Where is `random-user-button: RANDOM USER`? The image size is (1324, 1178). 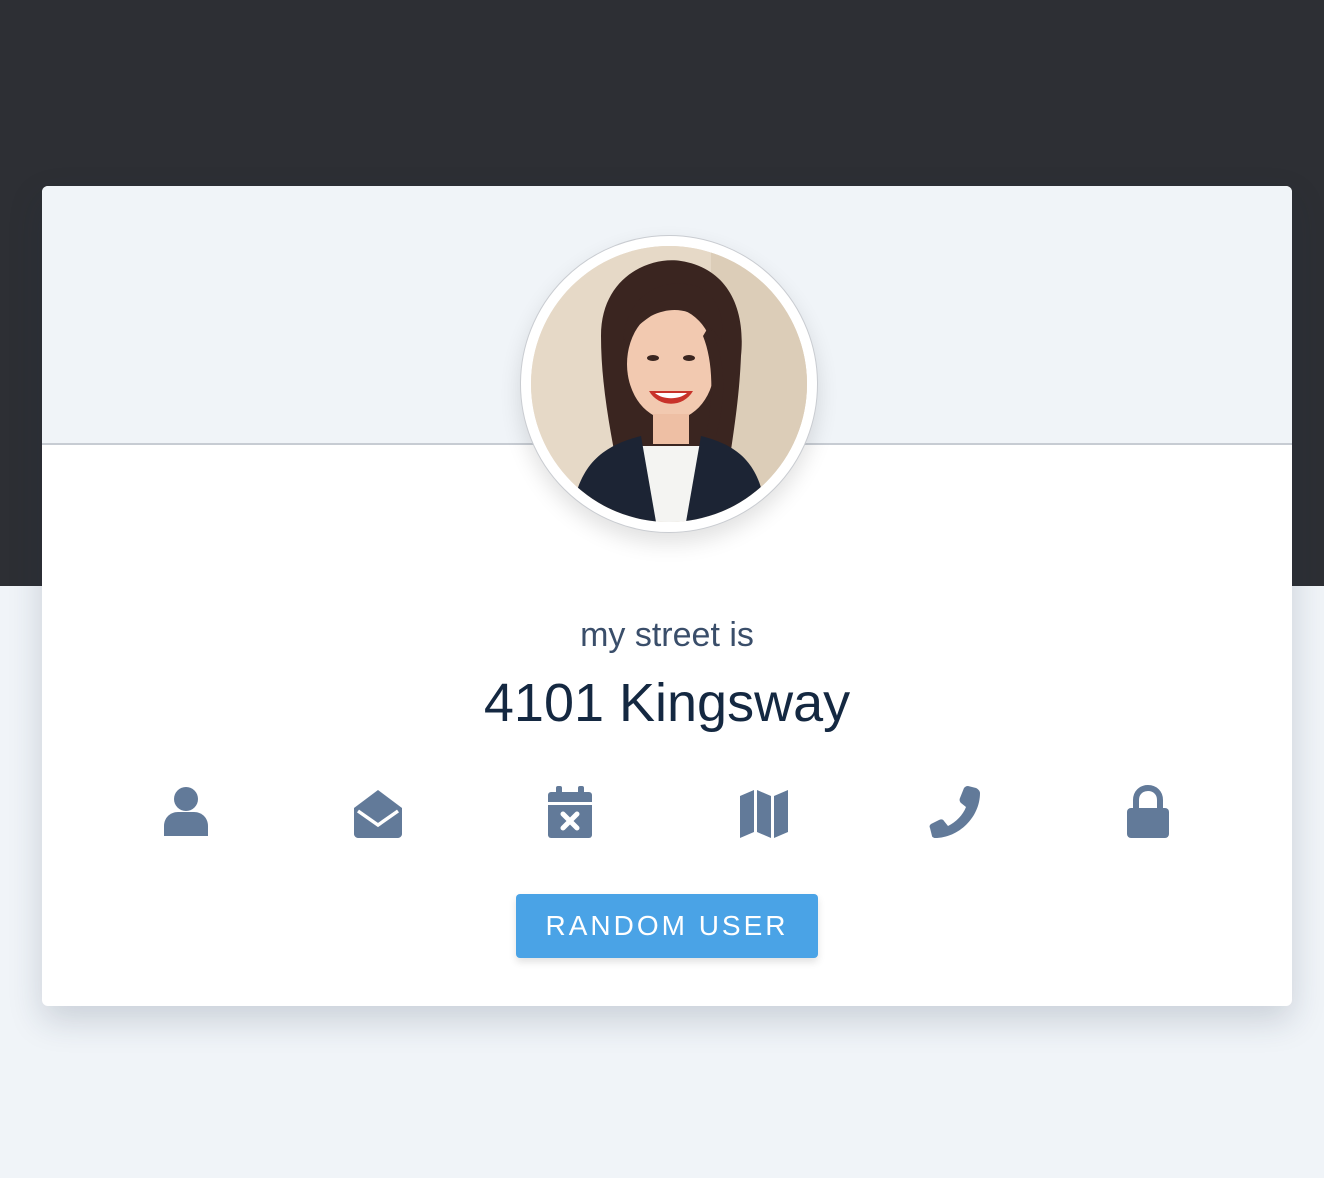
random-user-button: RANDOM USER is located at coordinates (667, 926).